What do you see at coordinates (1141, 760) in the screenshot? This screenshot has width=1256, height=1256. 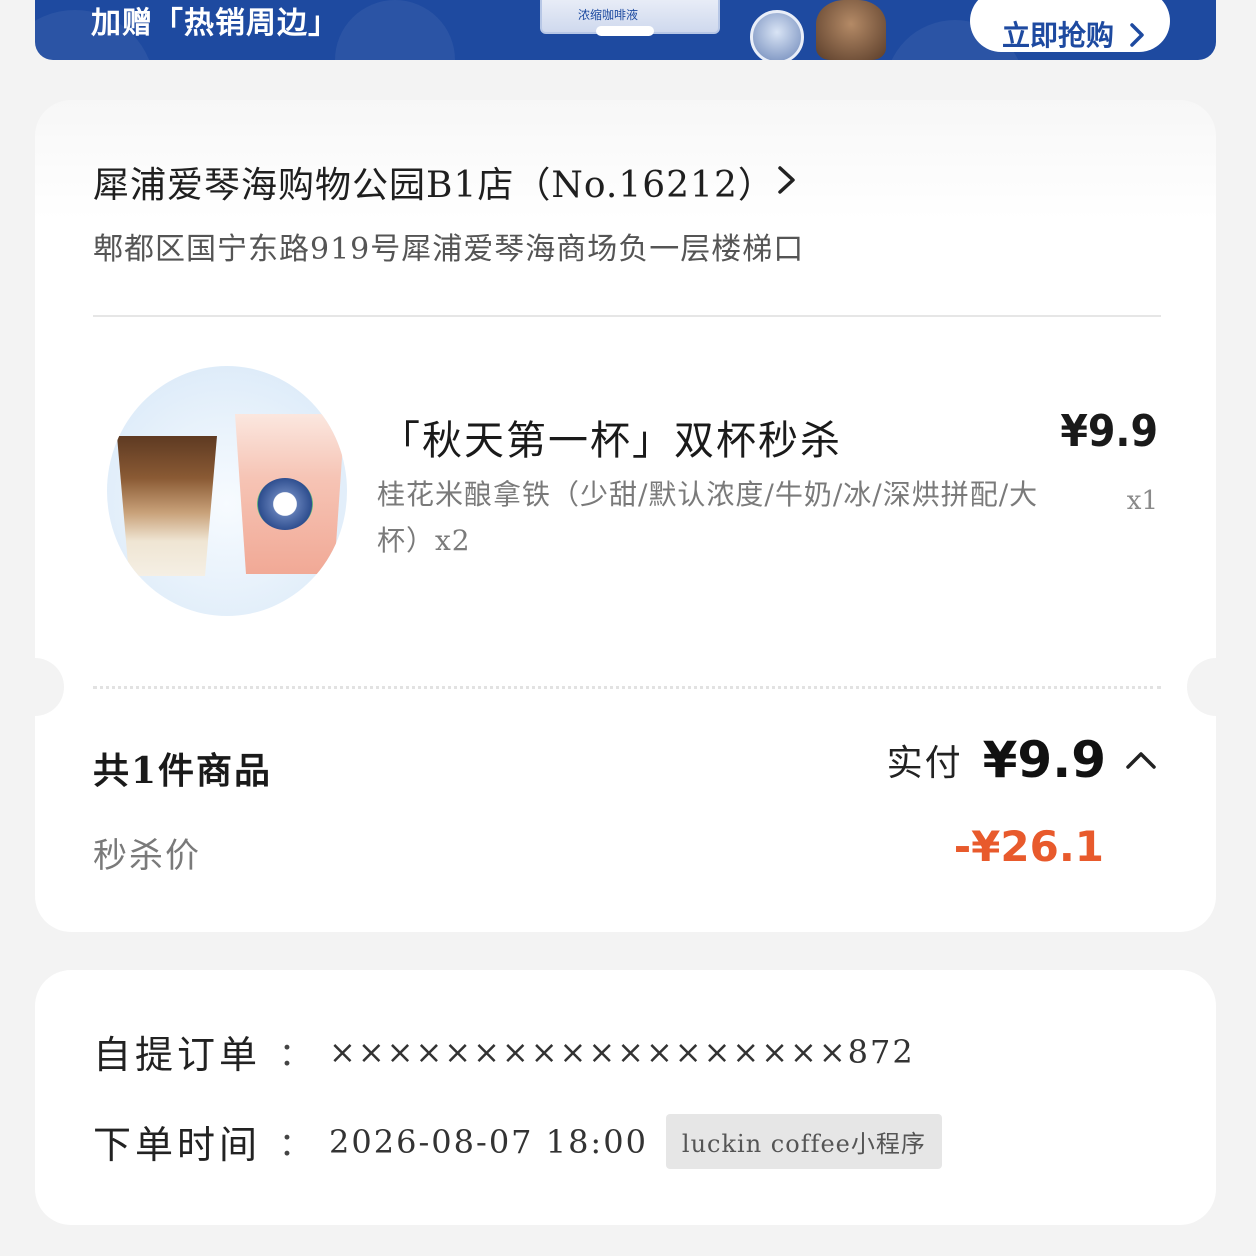 I see `chevron-up-icon` at bounding box center [1141, 760].